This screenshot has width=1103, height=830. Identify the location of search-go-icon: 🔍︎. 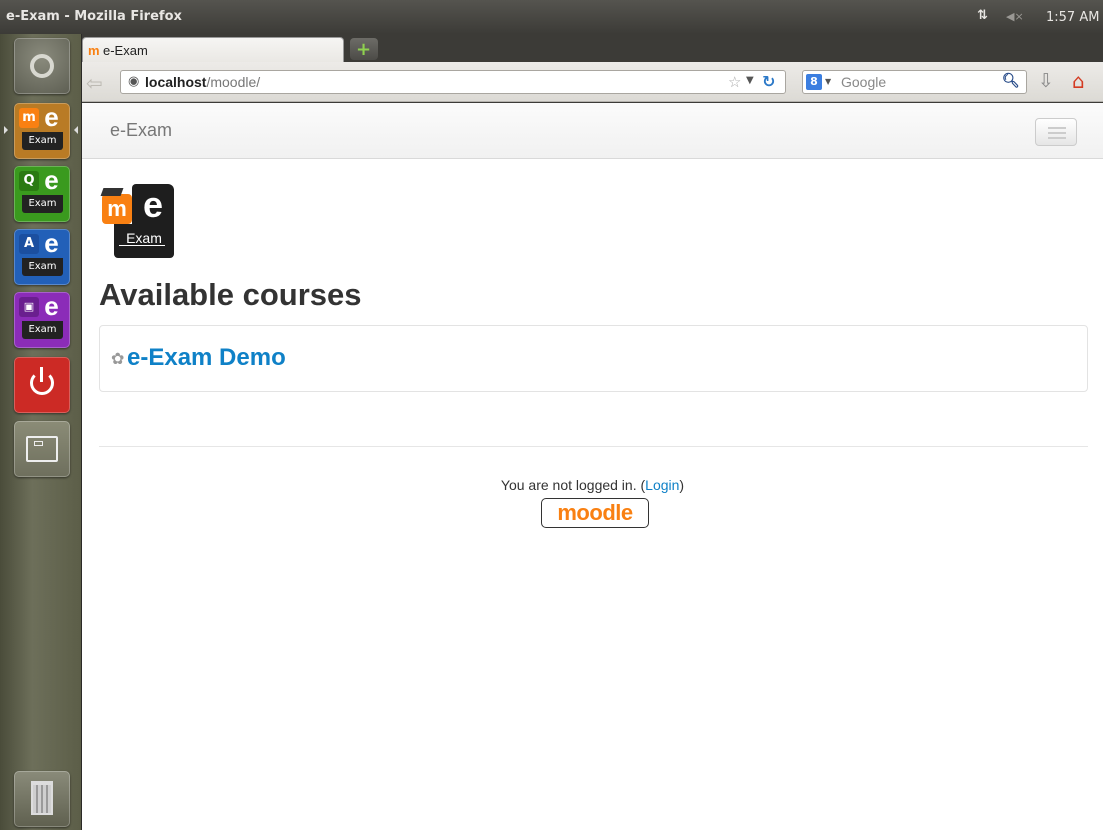
(1011, 81).